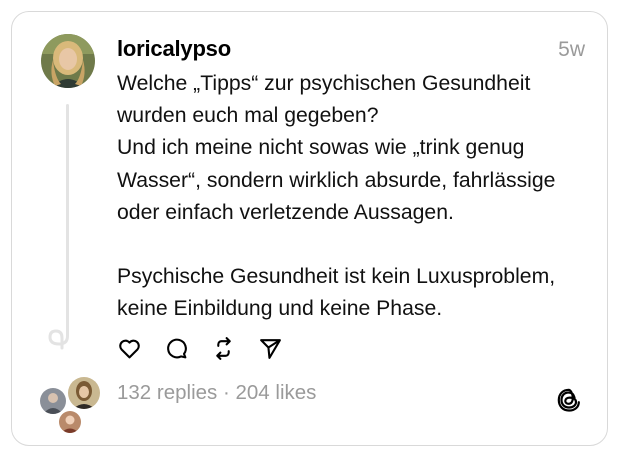  What do you see at coordinates (285, 212) in the screenshot?
I see `post-text-line: oder einfach verletzende Aussagen.` at bounding box center [285, 212].